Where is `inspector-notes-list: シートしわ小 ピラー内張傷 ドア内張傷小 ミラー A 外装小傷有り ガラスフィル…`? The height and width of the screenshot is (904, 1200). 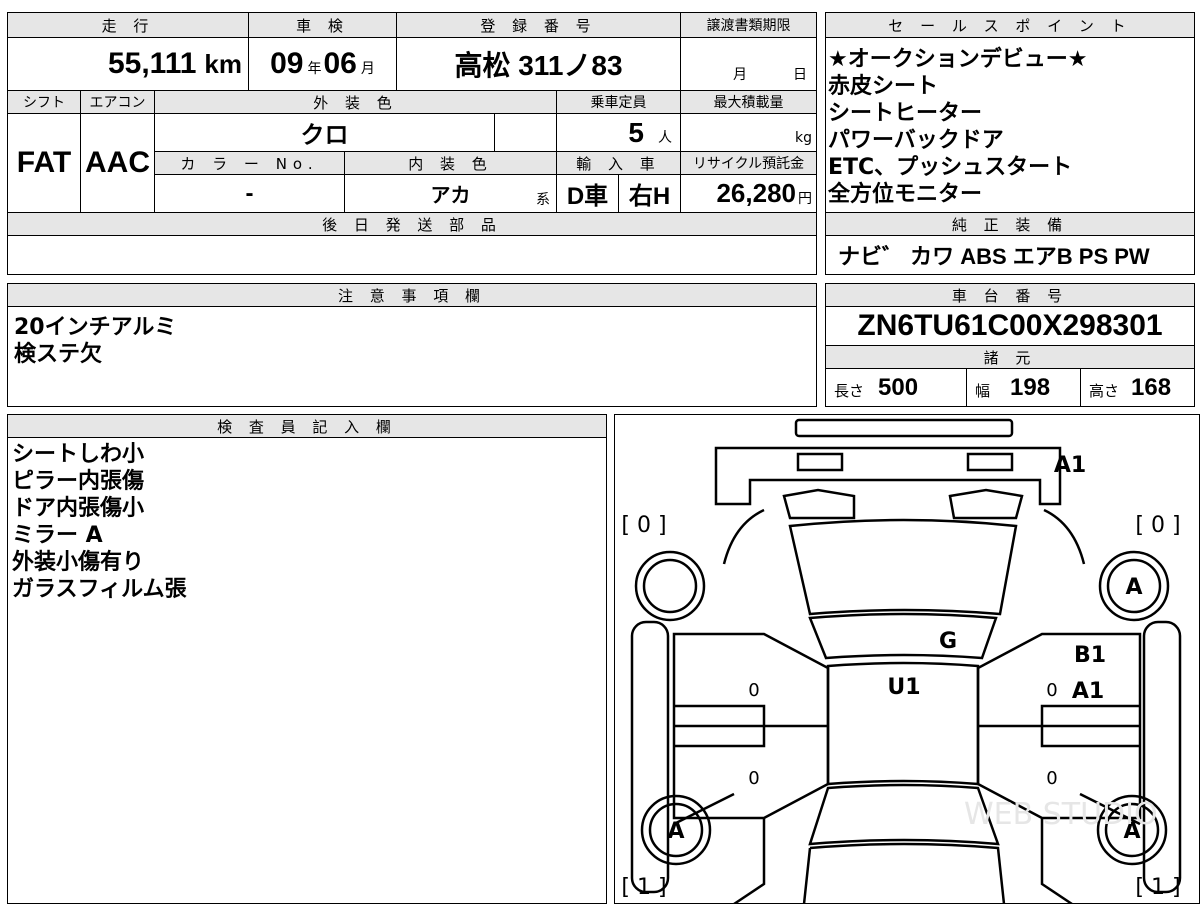
inspector-notes-list: シートしわ小 ピラー内張傷 ドア内張傷小 ミラー A 外装小傷有り ガラスフィル… is located at coordinates (99, 522).